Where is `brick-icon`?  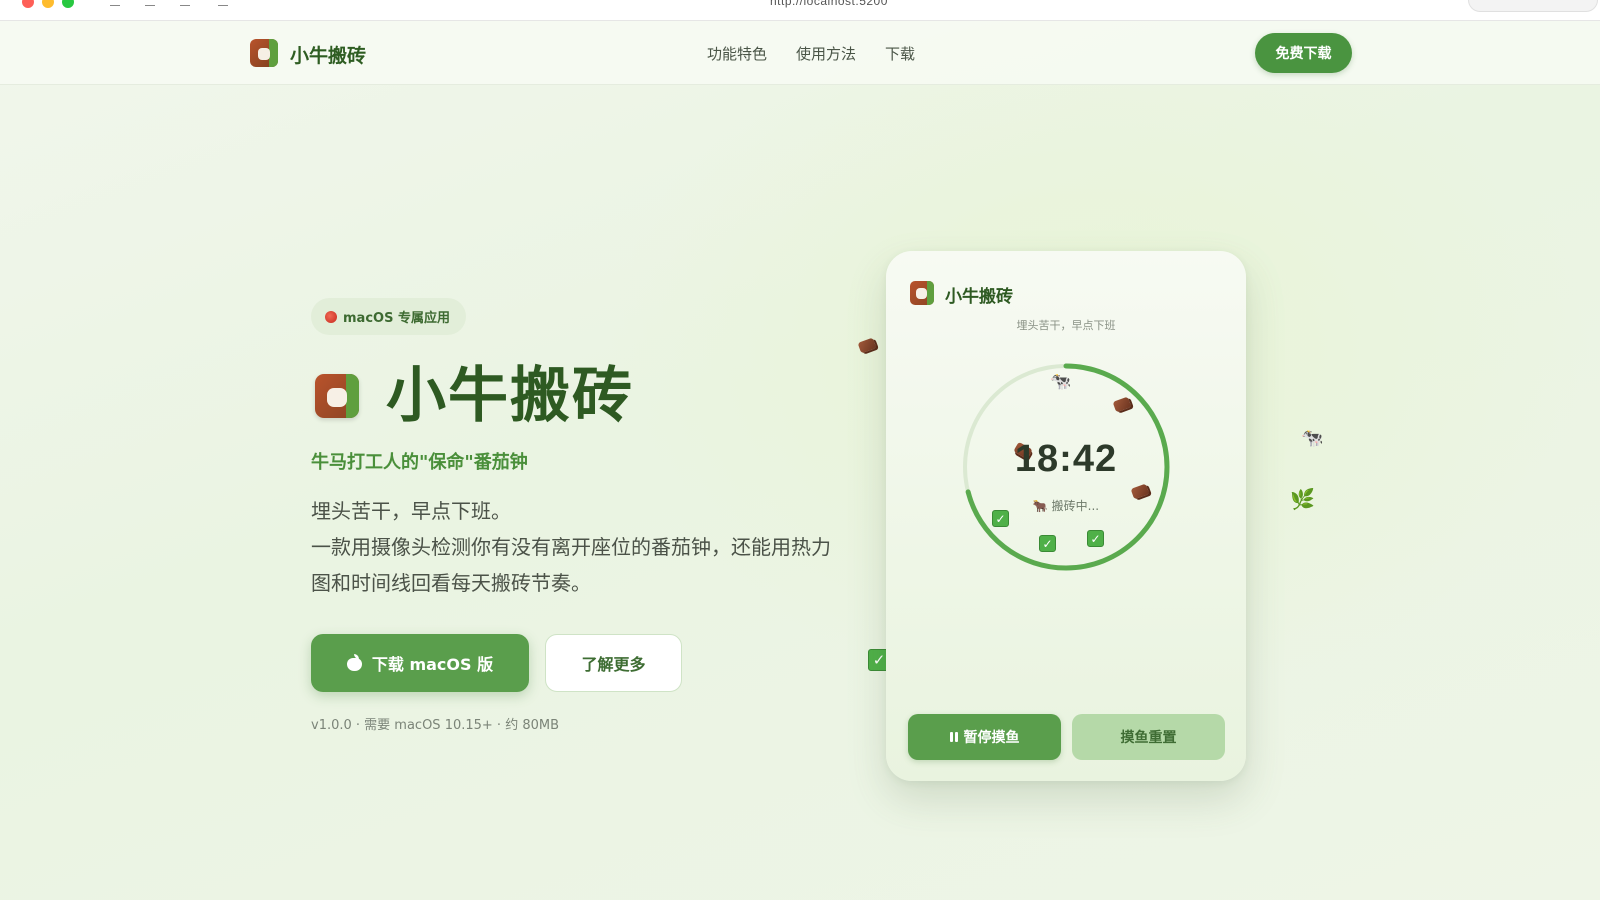
brick-icon is located at coordinates (867, 345).